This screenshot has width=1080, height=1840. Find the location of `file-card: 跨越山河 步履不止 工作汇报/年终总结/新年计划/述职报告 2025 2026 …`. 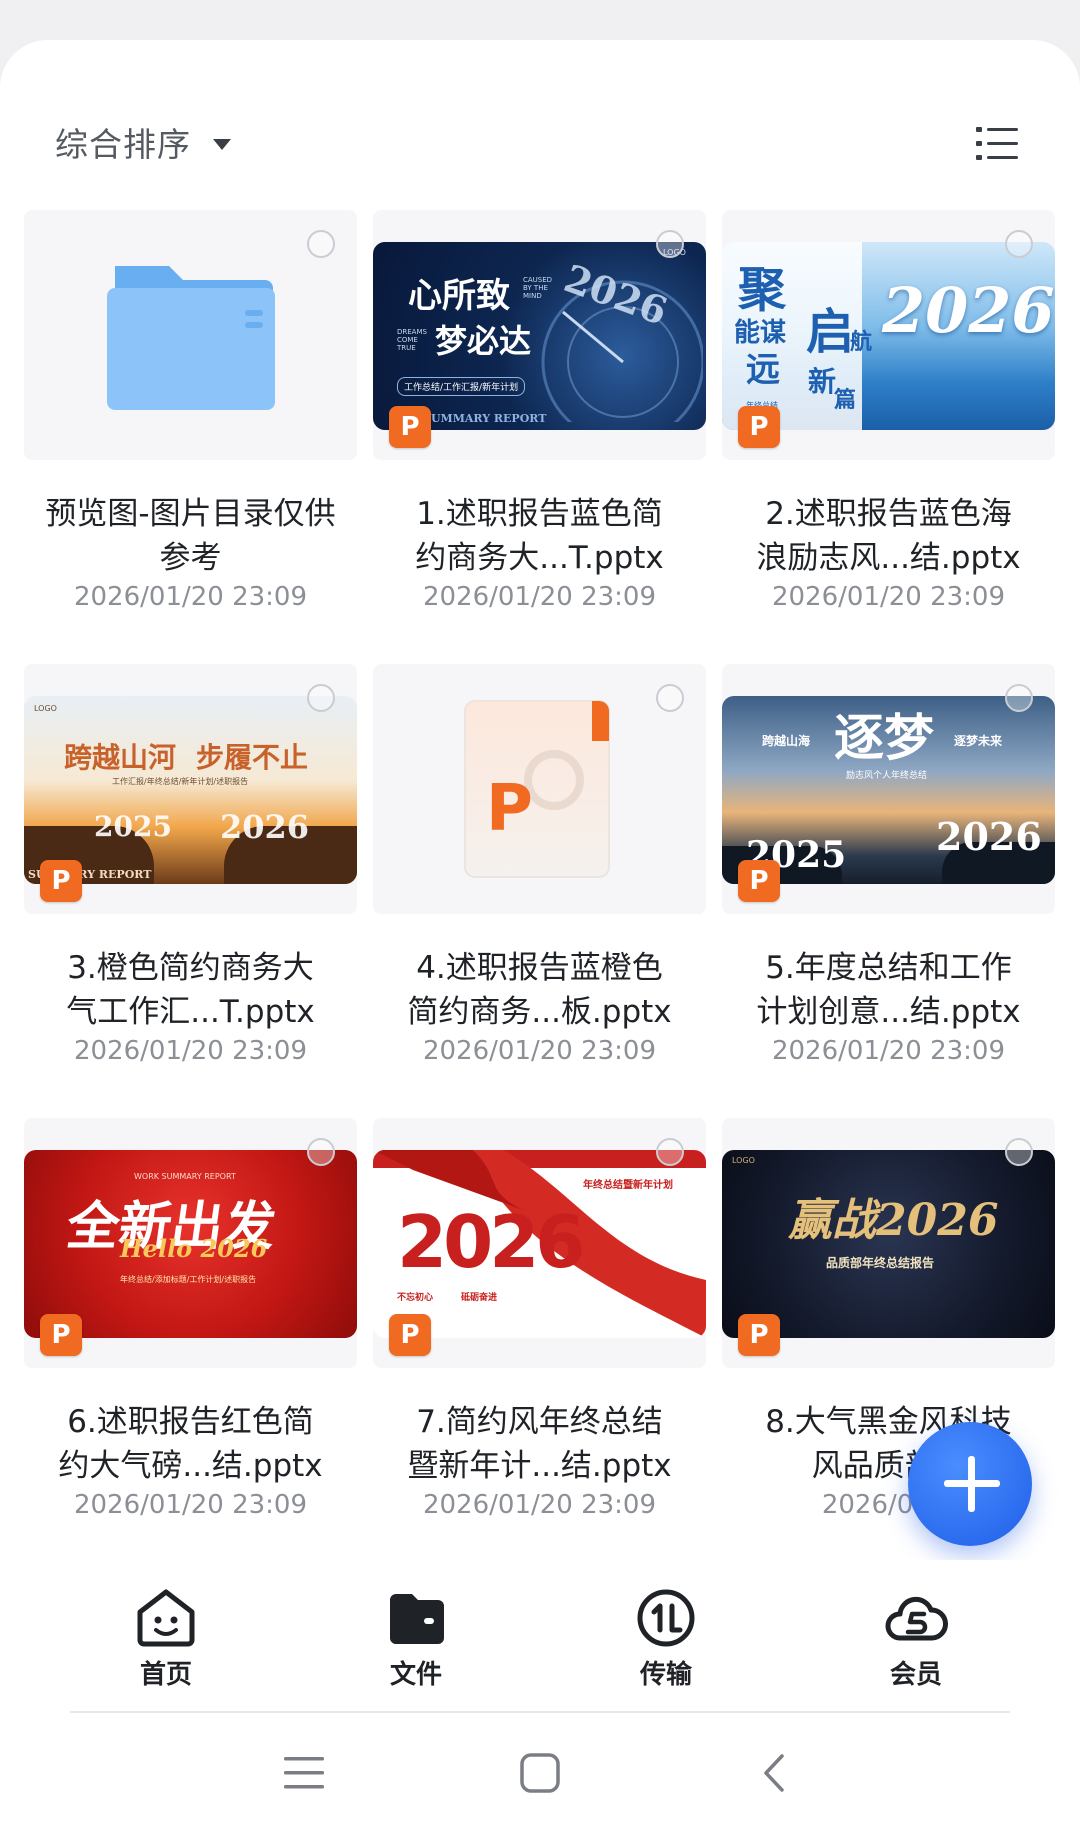

file-card: 跨越山河 步履不止 工作汇报/年终总结/新年计划/述职报告 2025 2026 … is located at coordinates (190, 894).